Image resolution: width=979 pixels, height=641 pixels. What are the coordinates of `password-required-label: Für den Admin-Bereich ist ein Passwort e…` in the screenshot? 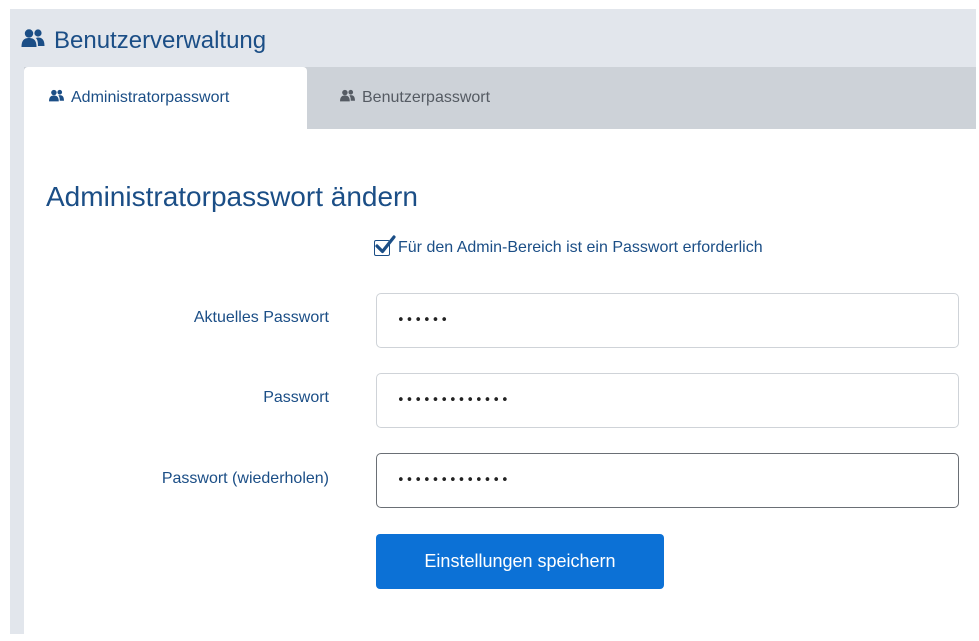 It's located at (580, 247).